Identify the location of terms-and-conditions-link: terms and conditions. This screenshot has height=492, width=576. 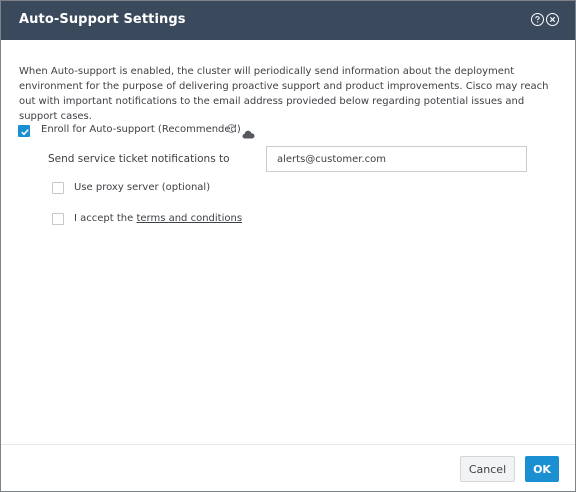
(189, 218).